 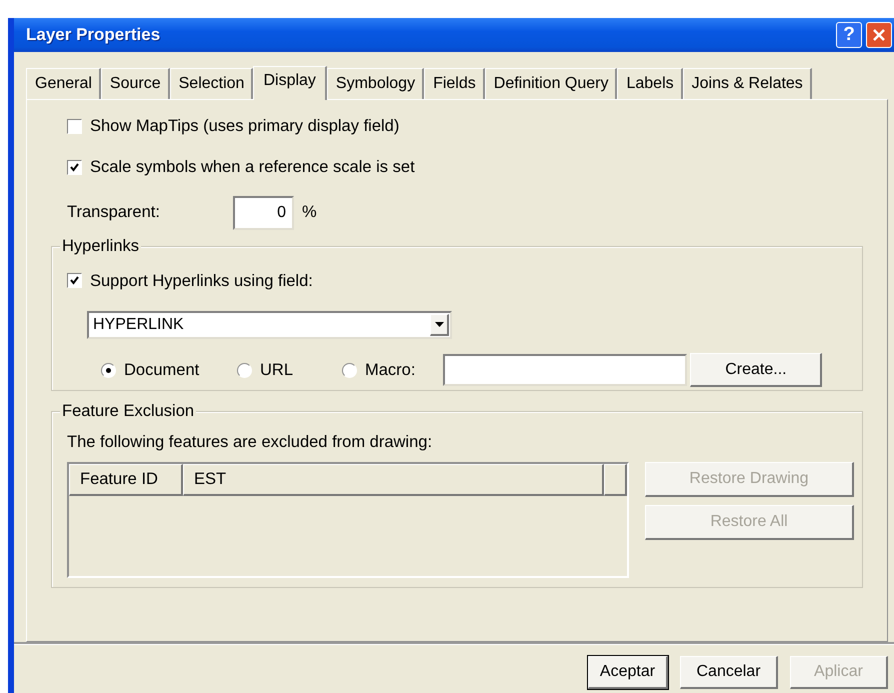 What do you see at coordinates (201, 281) in the screenshot?
I see `checkbox-label: Support Hyperlinks using field:` at bounding box center [201, 281].